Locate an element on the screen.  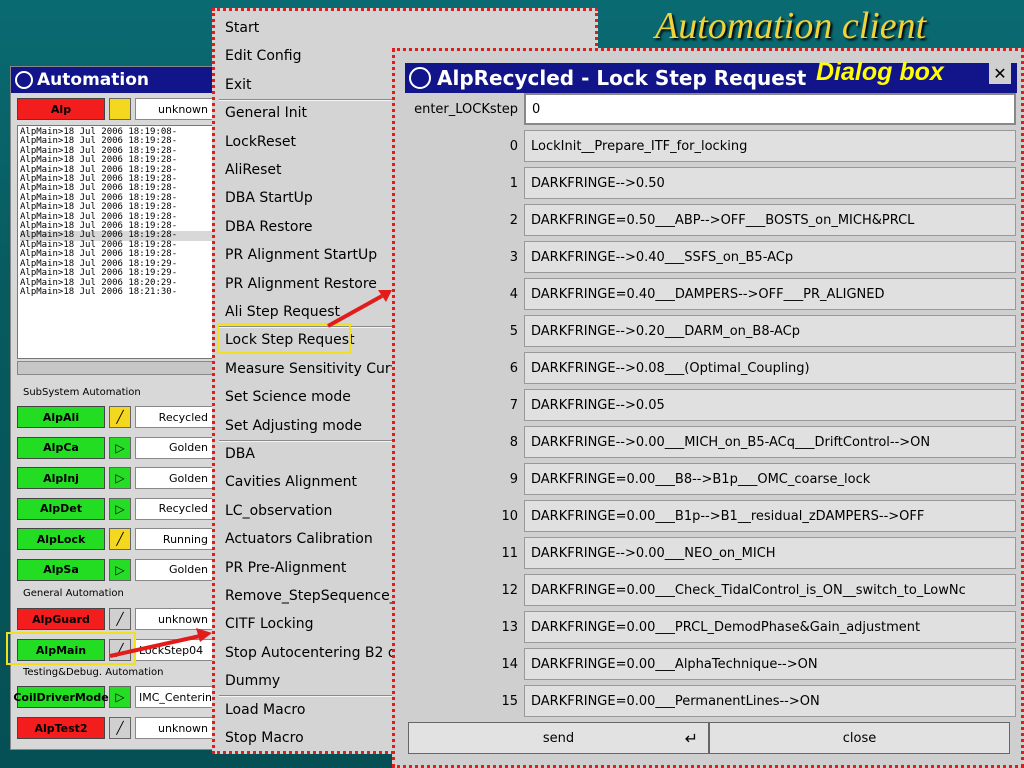
alpca-value: Golden is located at coordinates (174, 447).